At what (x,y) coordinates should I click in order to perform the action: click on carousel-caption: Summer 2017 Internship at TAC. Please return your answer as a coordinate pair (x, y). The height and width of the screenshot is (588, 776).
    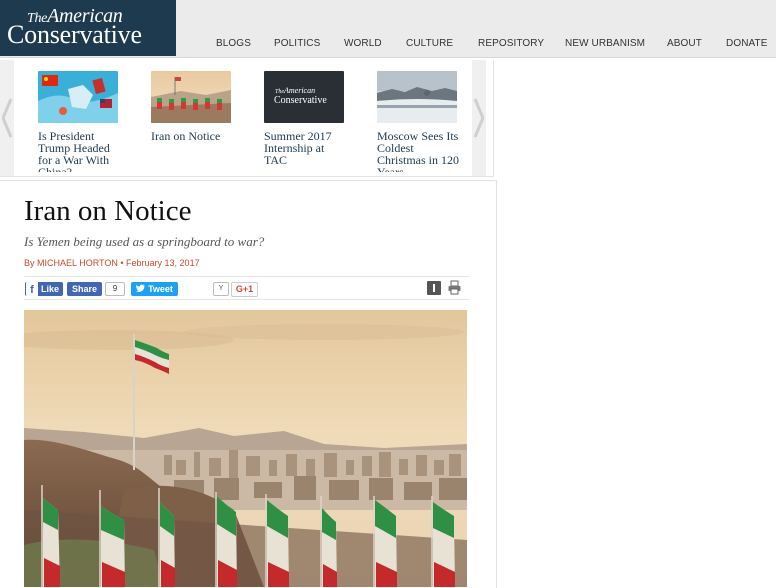
    Looking at the image, I should click on (307, 151).